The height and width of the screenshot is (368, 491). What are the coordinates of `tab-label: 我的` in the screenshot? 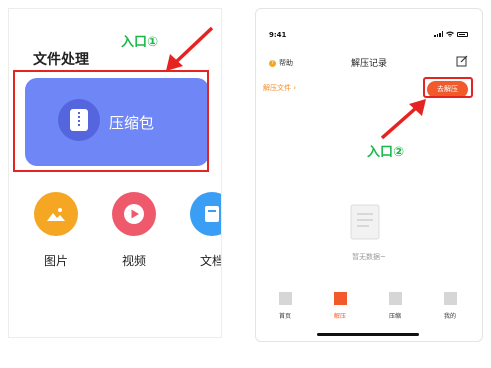 It's located at (449, 316).